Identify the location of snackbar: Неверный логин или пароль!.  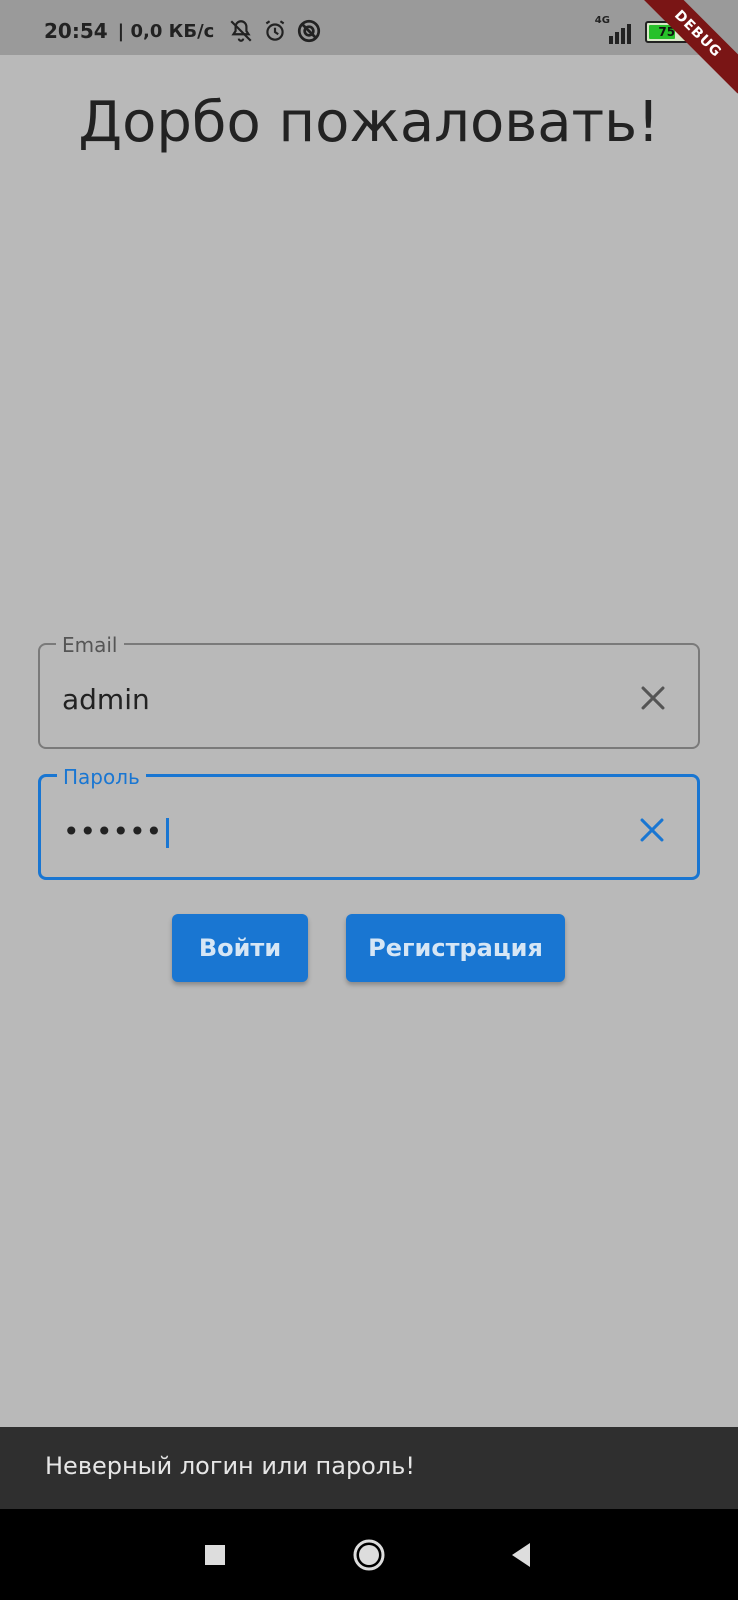
(369, 1468).